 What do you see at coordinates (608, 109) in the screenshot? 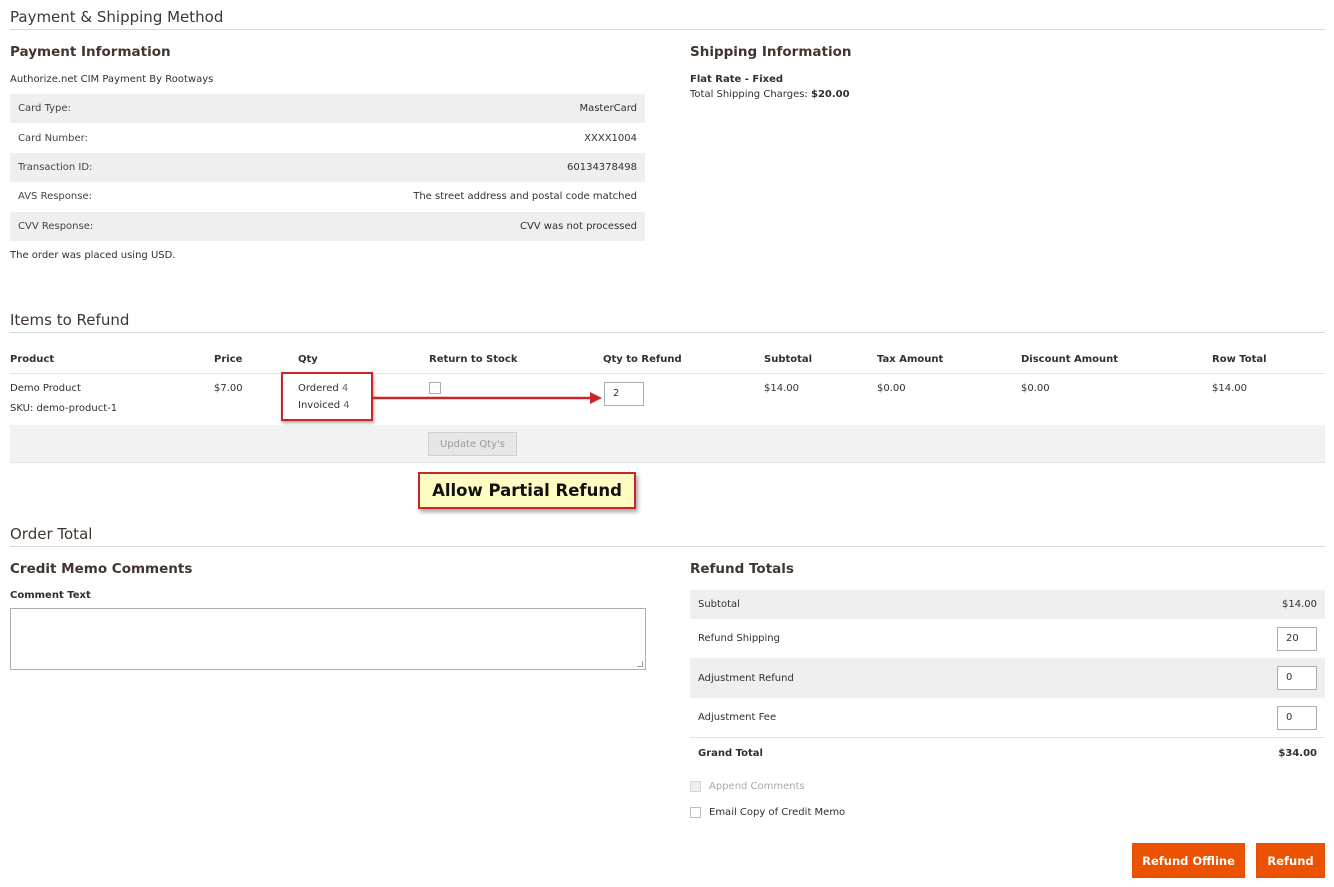
I see `payment-row-value: MasterCard` at bounding box center [608, 109].